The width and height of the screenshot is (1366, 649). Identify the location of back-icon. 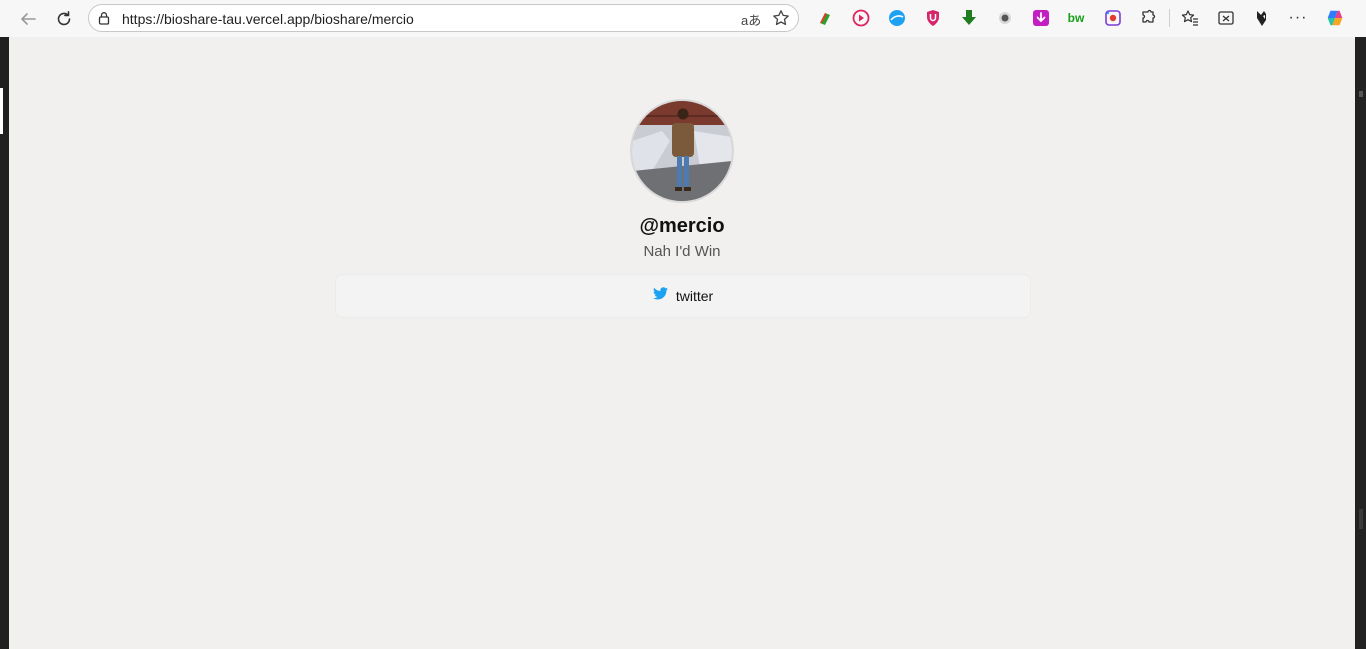
(28, 19).